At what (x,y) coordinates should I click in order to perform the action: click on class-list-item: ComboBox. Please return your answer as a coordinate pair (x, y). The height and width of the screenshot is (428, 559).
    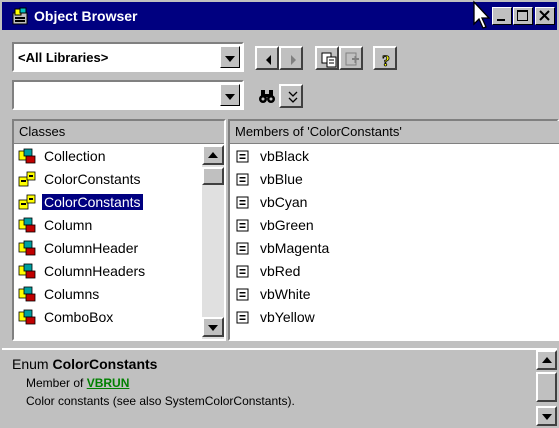
    Looking at the image, I should click on (107, 317).